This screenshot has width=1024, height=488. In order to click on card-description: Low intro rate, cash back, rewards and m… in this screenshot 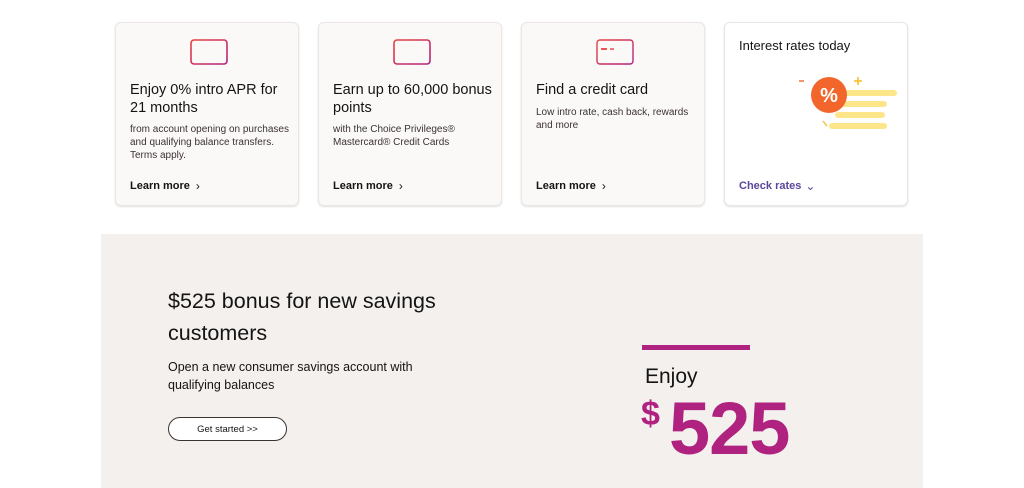, I will do `click(612, 119)`.